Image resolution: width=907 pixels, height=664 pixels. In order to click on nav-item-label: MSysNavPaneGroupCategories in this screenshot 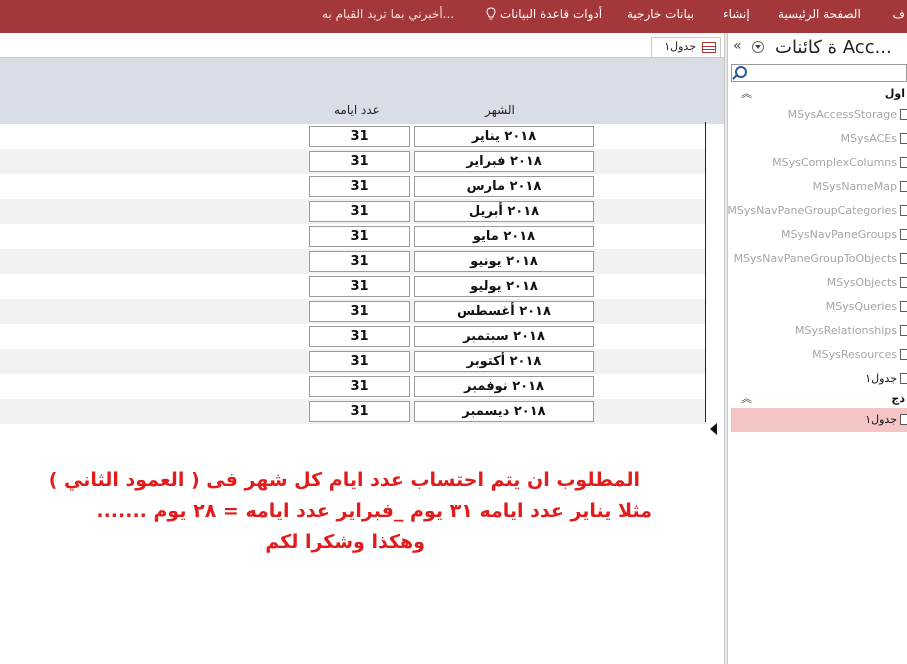, I will do `click(812, 210)`.